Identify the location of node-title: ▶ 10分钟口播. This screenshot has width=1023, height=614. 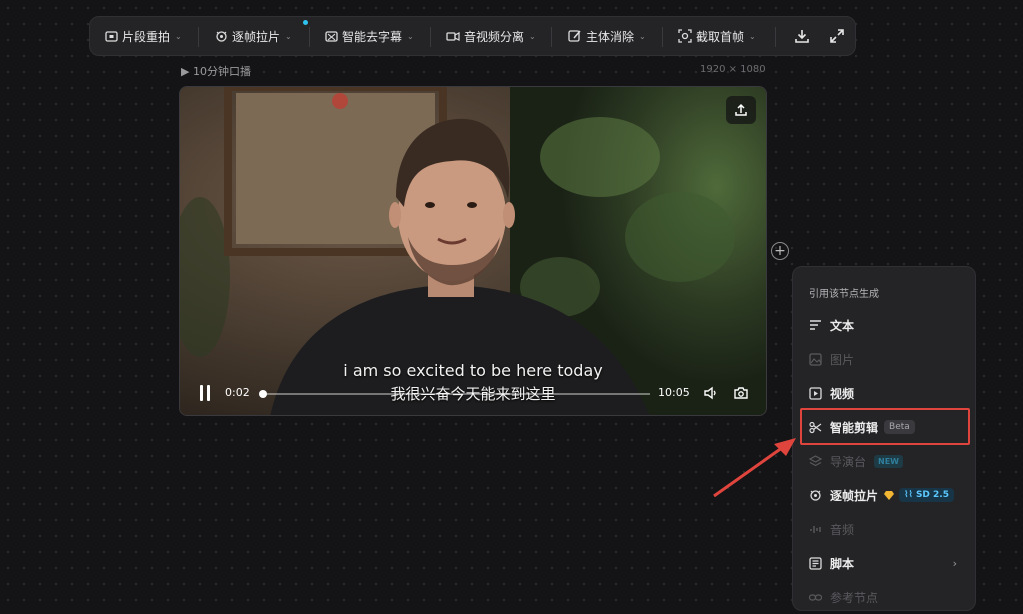
(216, 71).